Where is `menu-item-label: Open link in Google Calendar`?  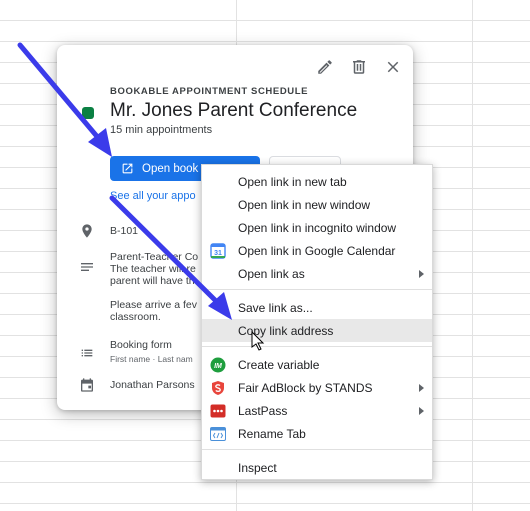
menu-item-label: Open link in Google Calendar is located at coordinates (317, 250).